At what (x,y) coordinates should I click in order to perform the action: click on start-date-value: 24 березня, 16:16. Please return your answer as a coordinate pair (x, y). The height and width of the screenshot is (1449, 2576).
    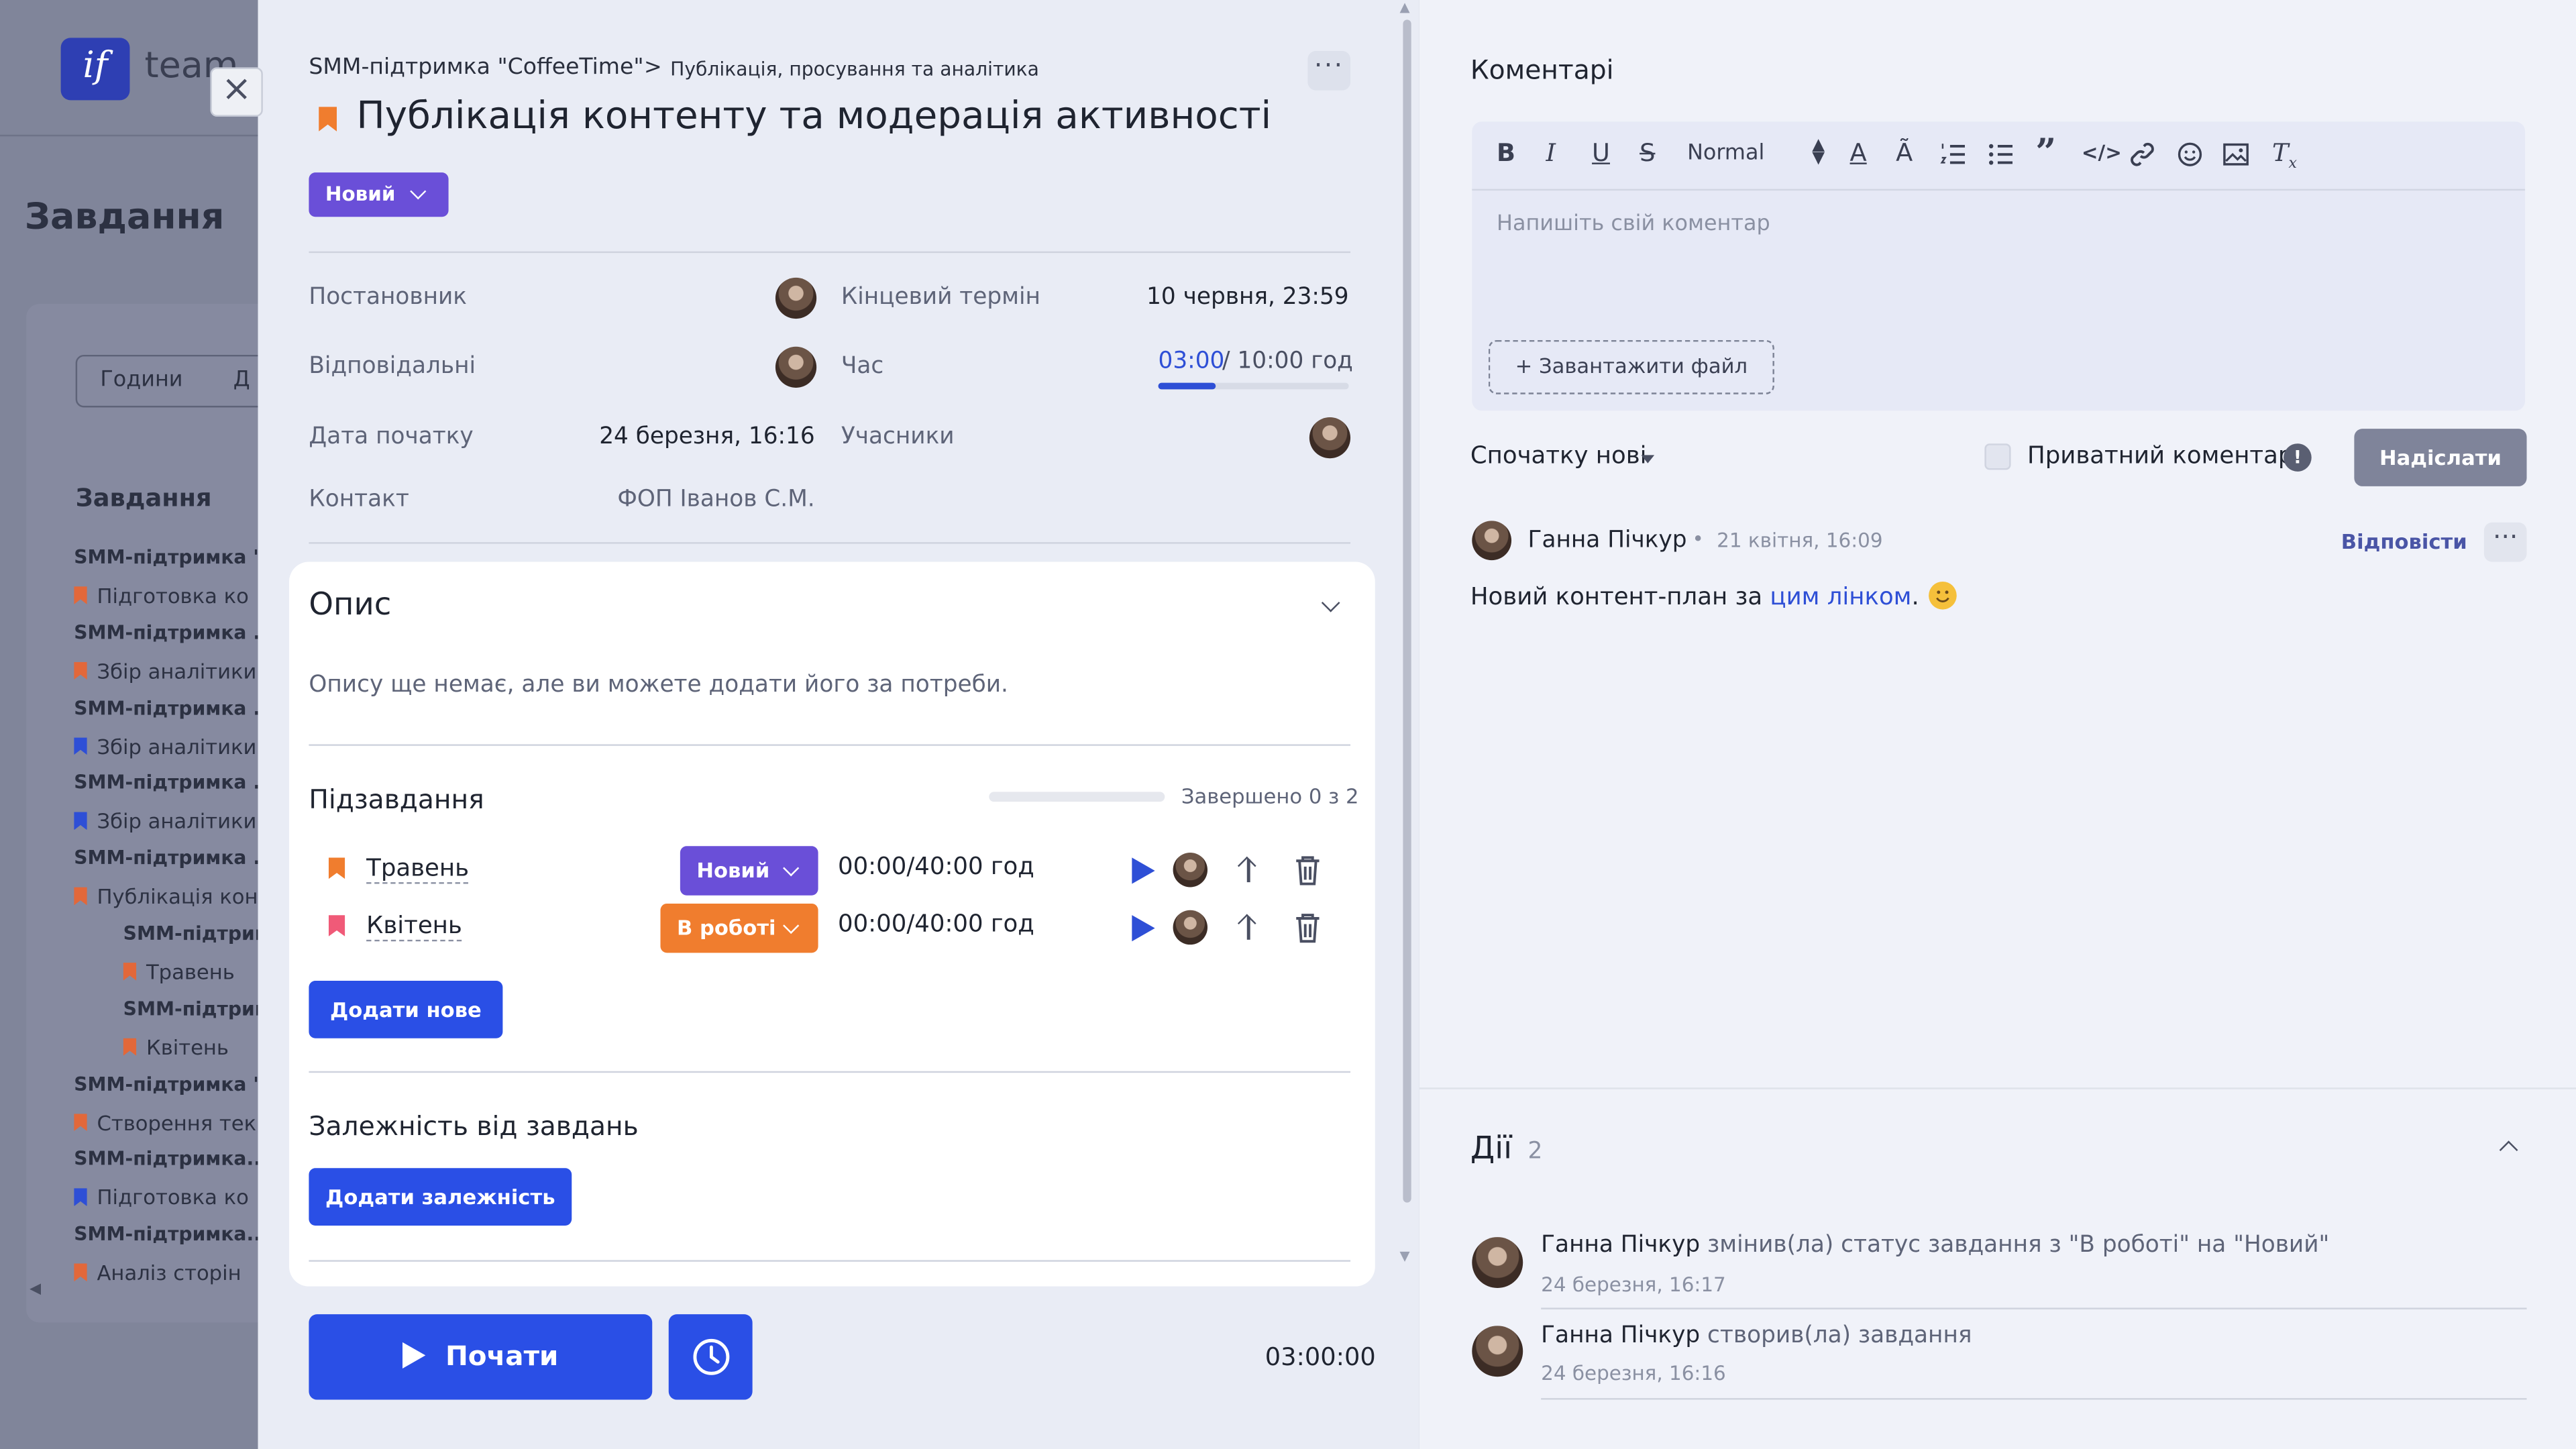
    Looking at the image, I should click on (687, 437).